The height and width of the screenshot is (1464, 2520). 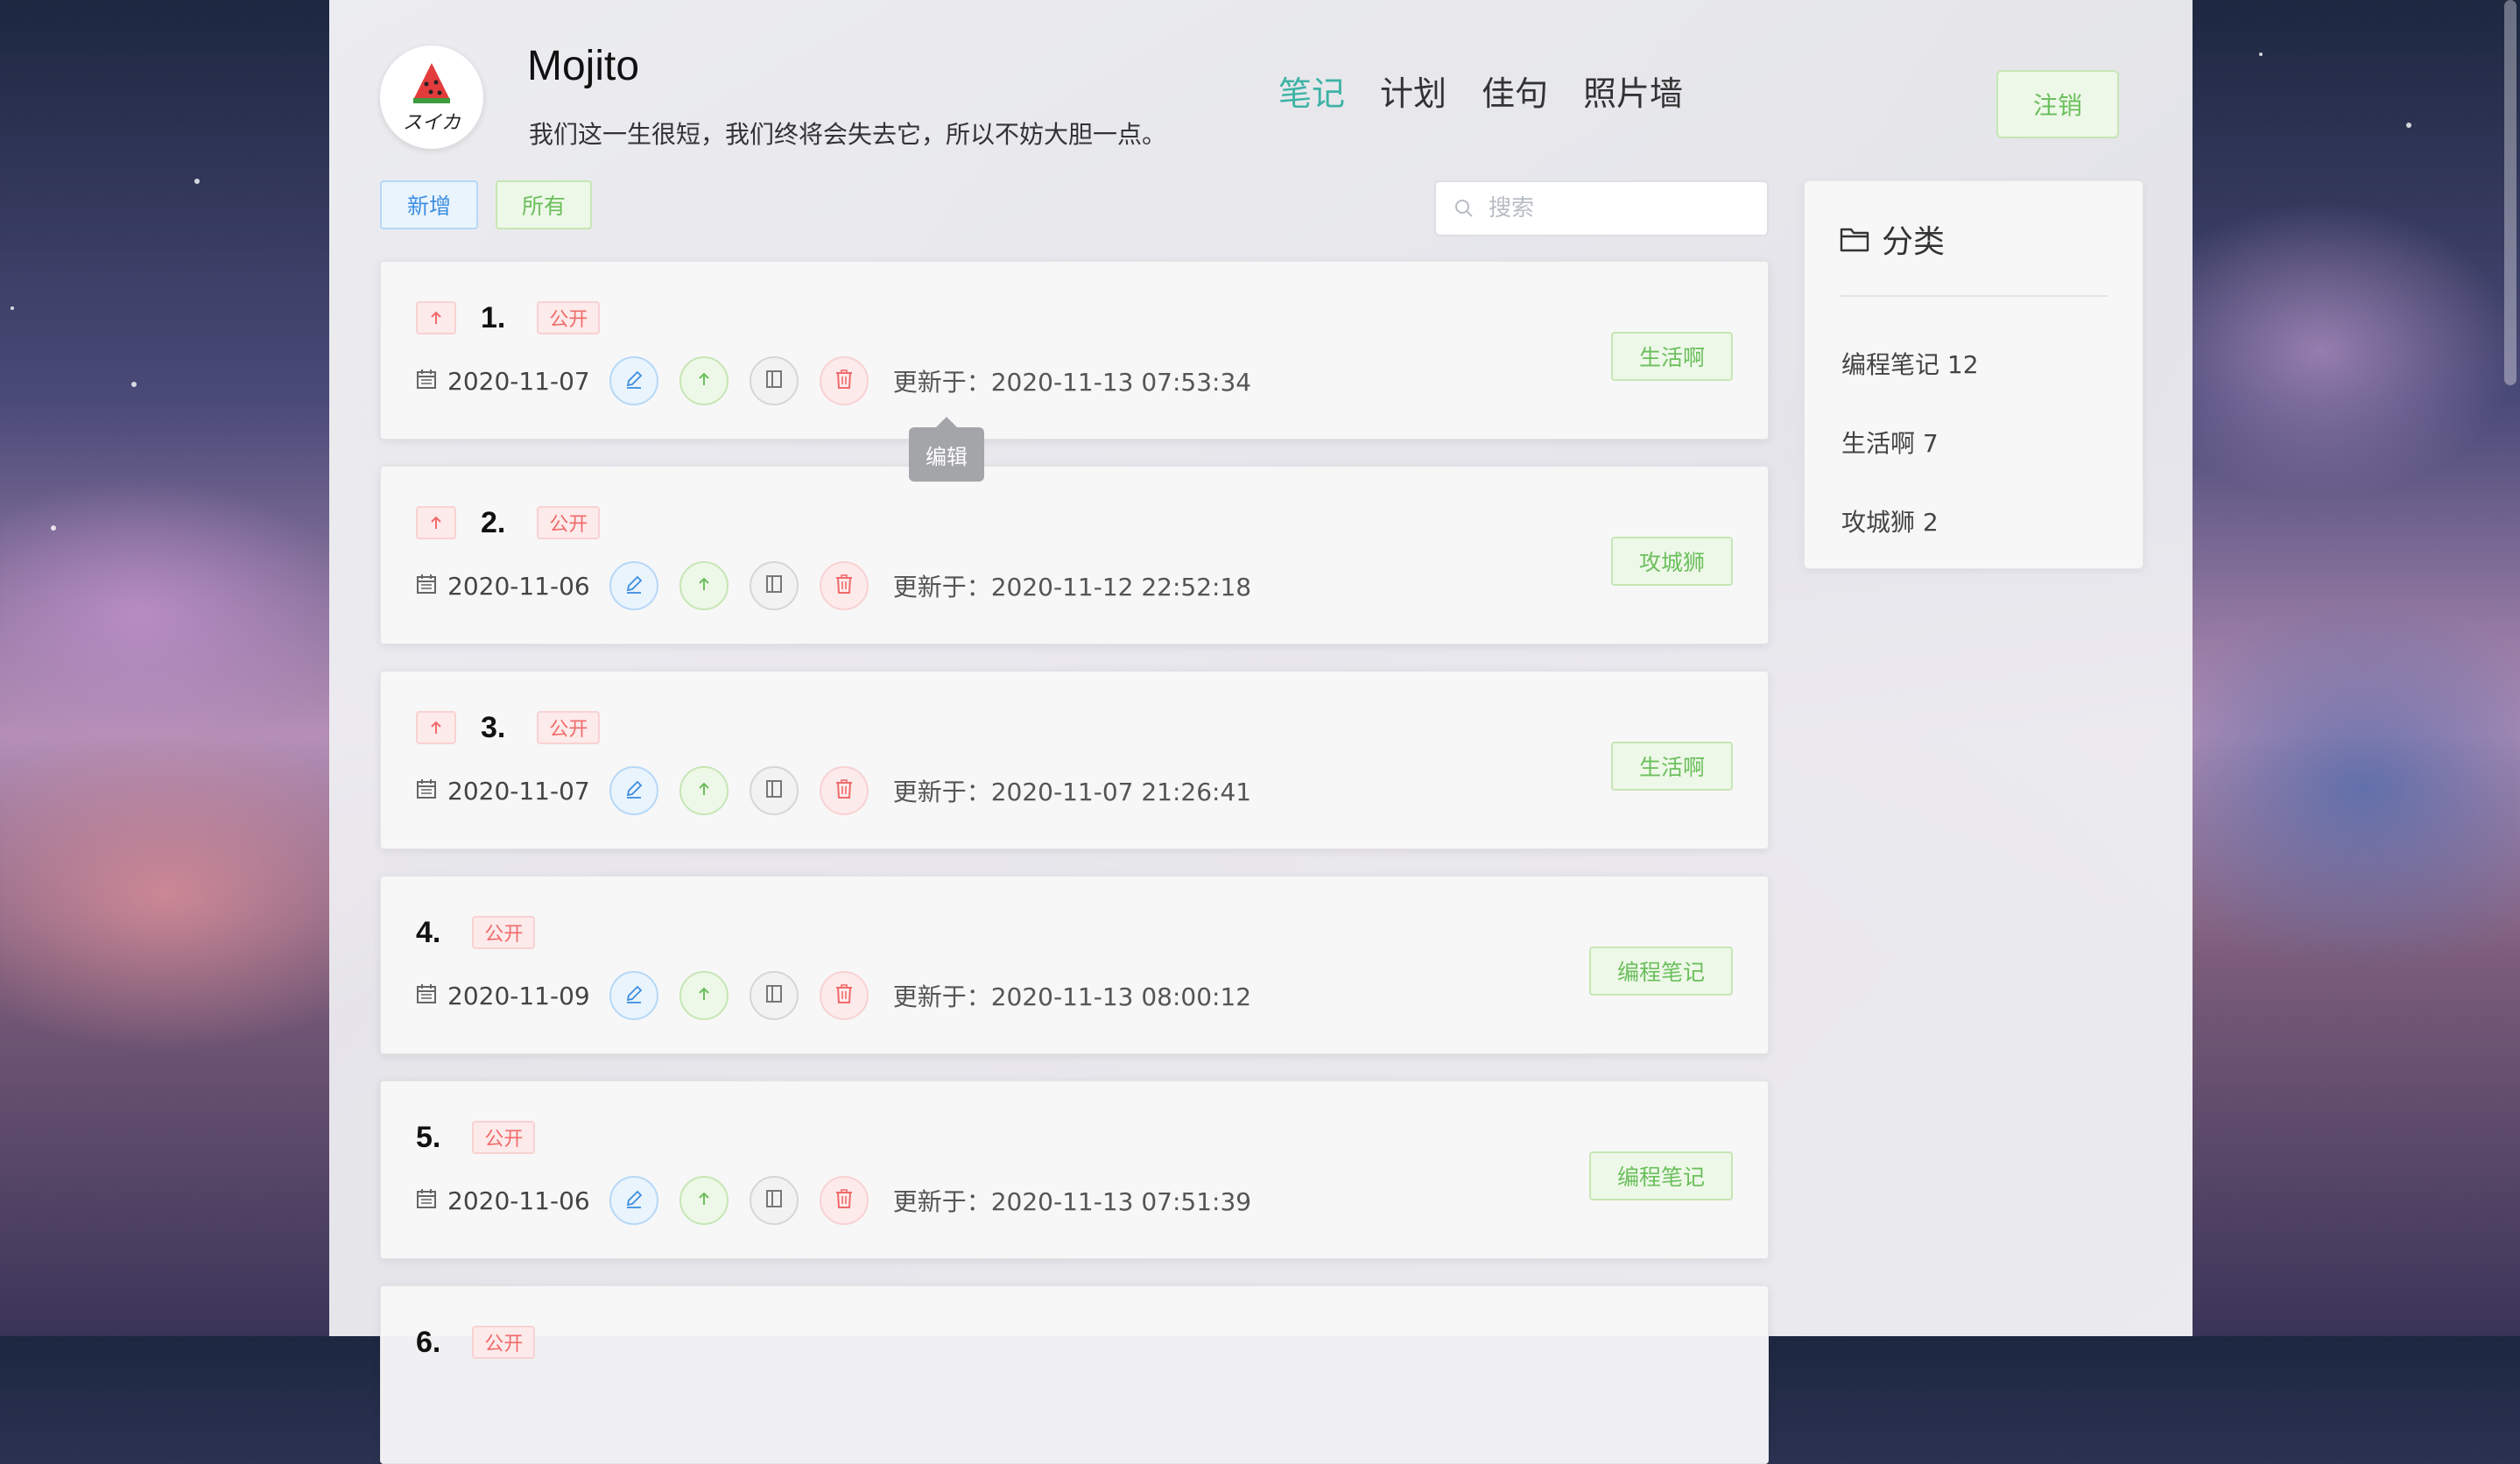 I want to click on note-card: 1. 公开 2020-11-07 更新于：2020-11-13 07:53:34 生活啊, so click(x=1074, y=350).